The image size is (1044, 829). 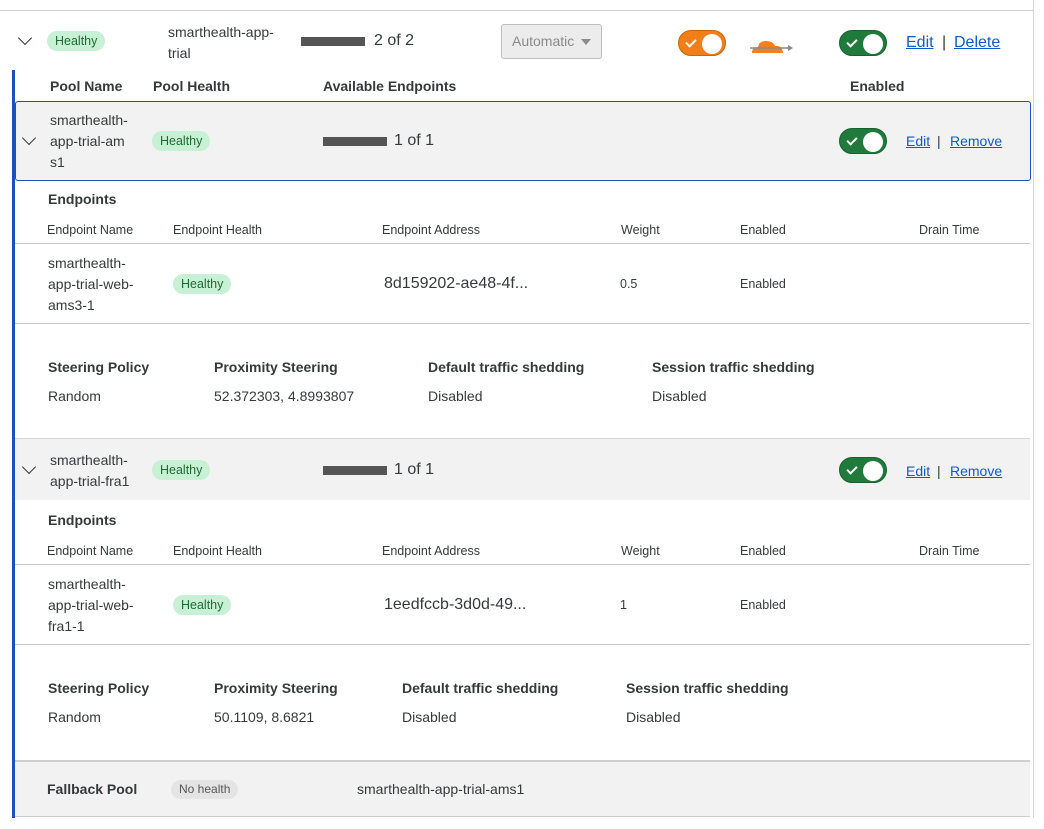 I want to click on fallback-health-badge: No health, so click(x=205, y=789).